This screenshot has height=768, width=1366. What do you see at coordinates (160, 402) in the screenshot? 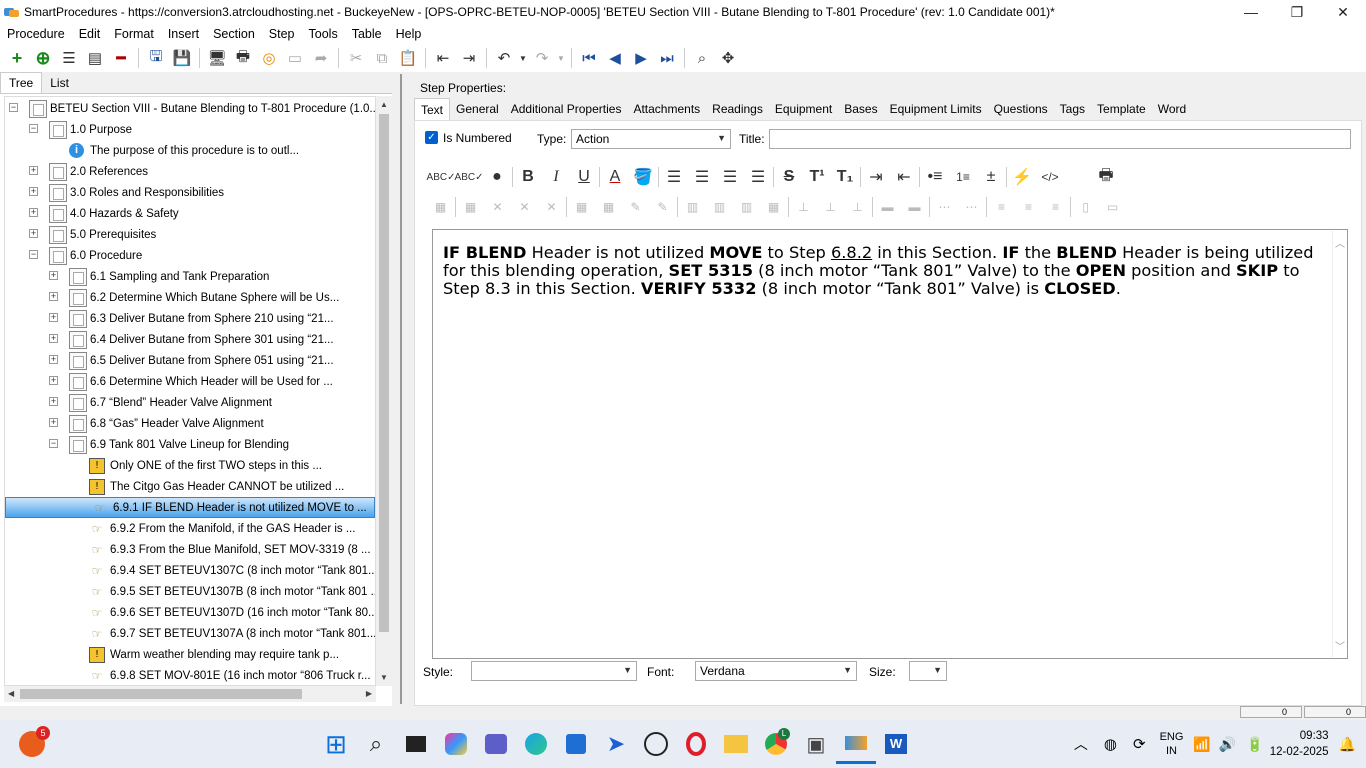
I see `tree-node: +6.7 “Blend” Header Valve Alignment` at bounding box center [160, 402].